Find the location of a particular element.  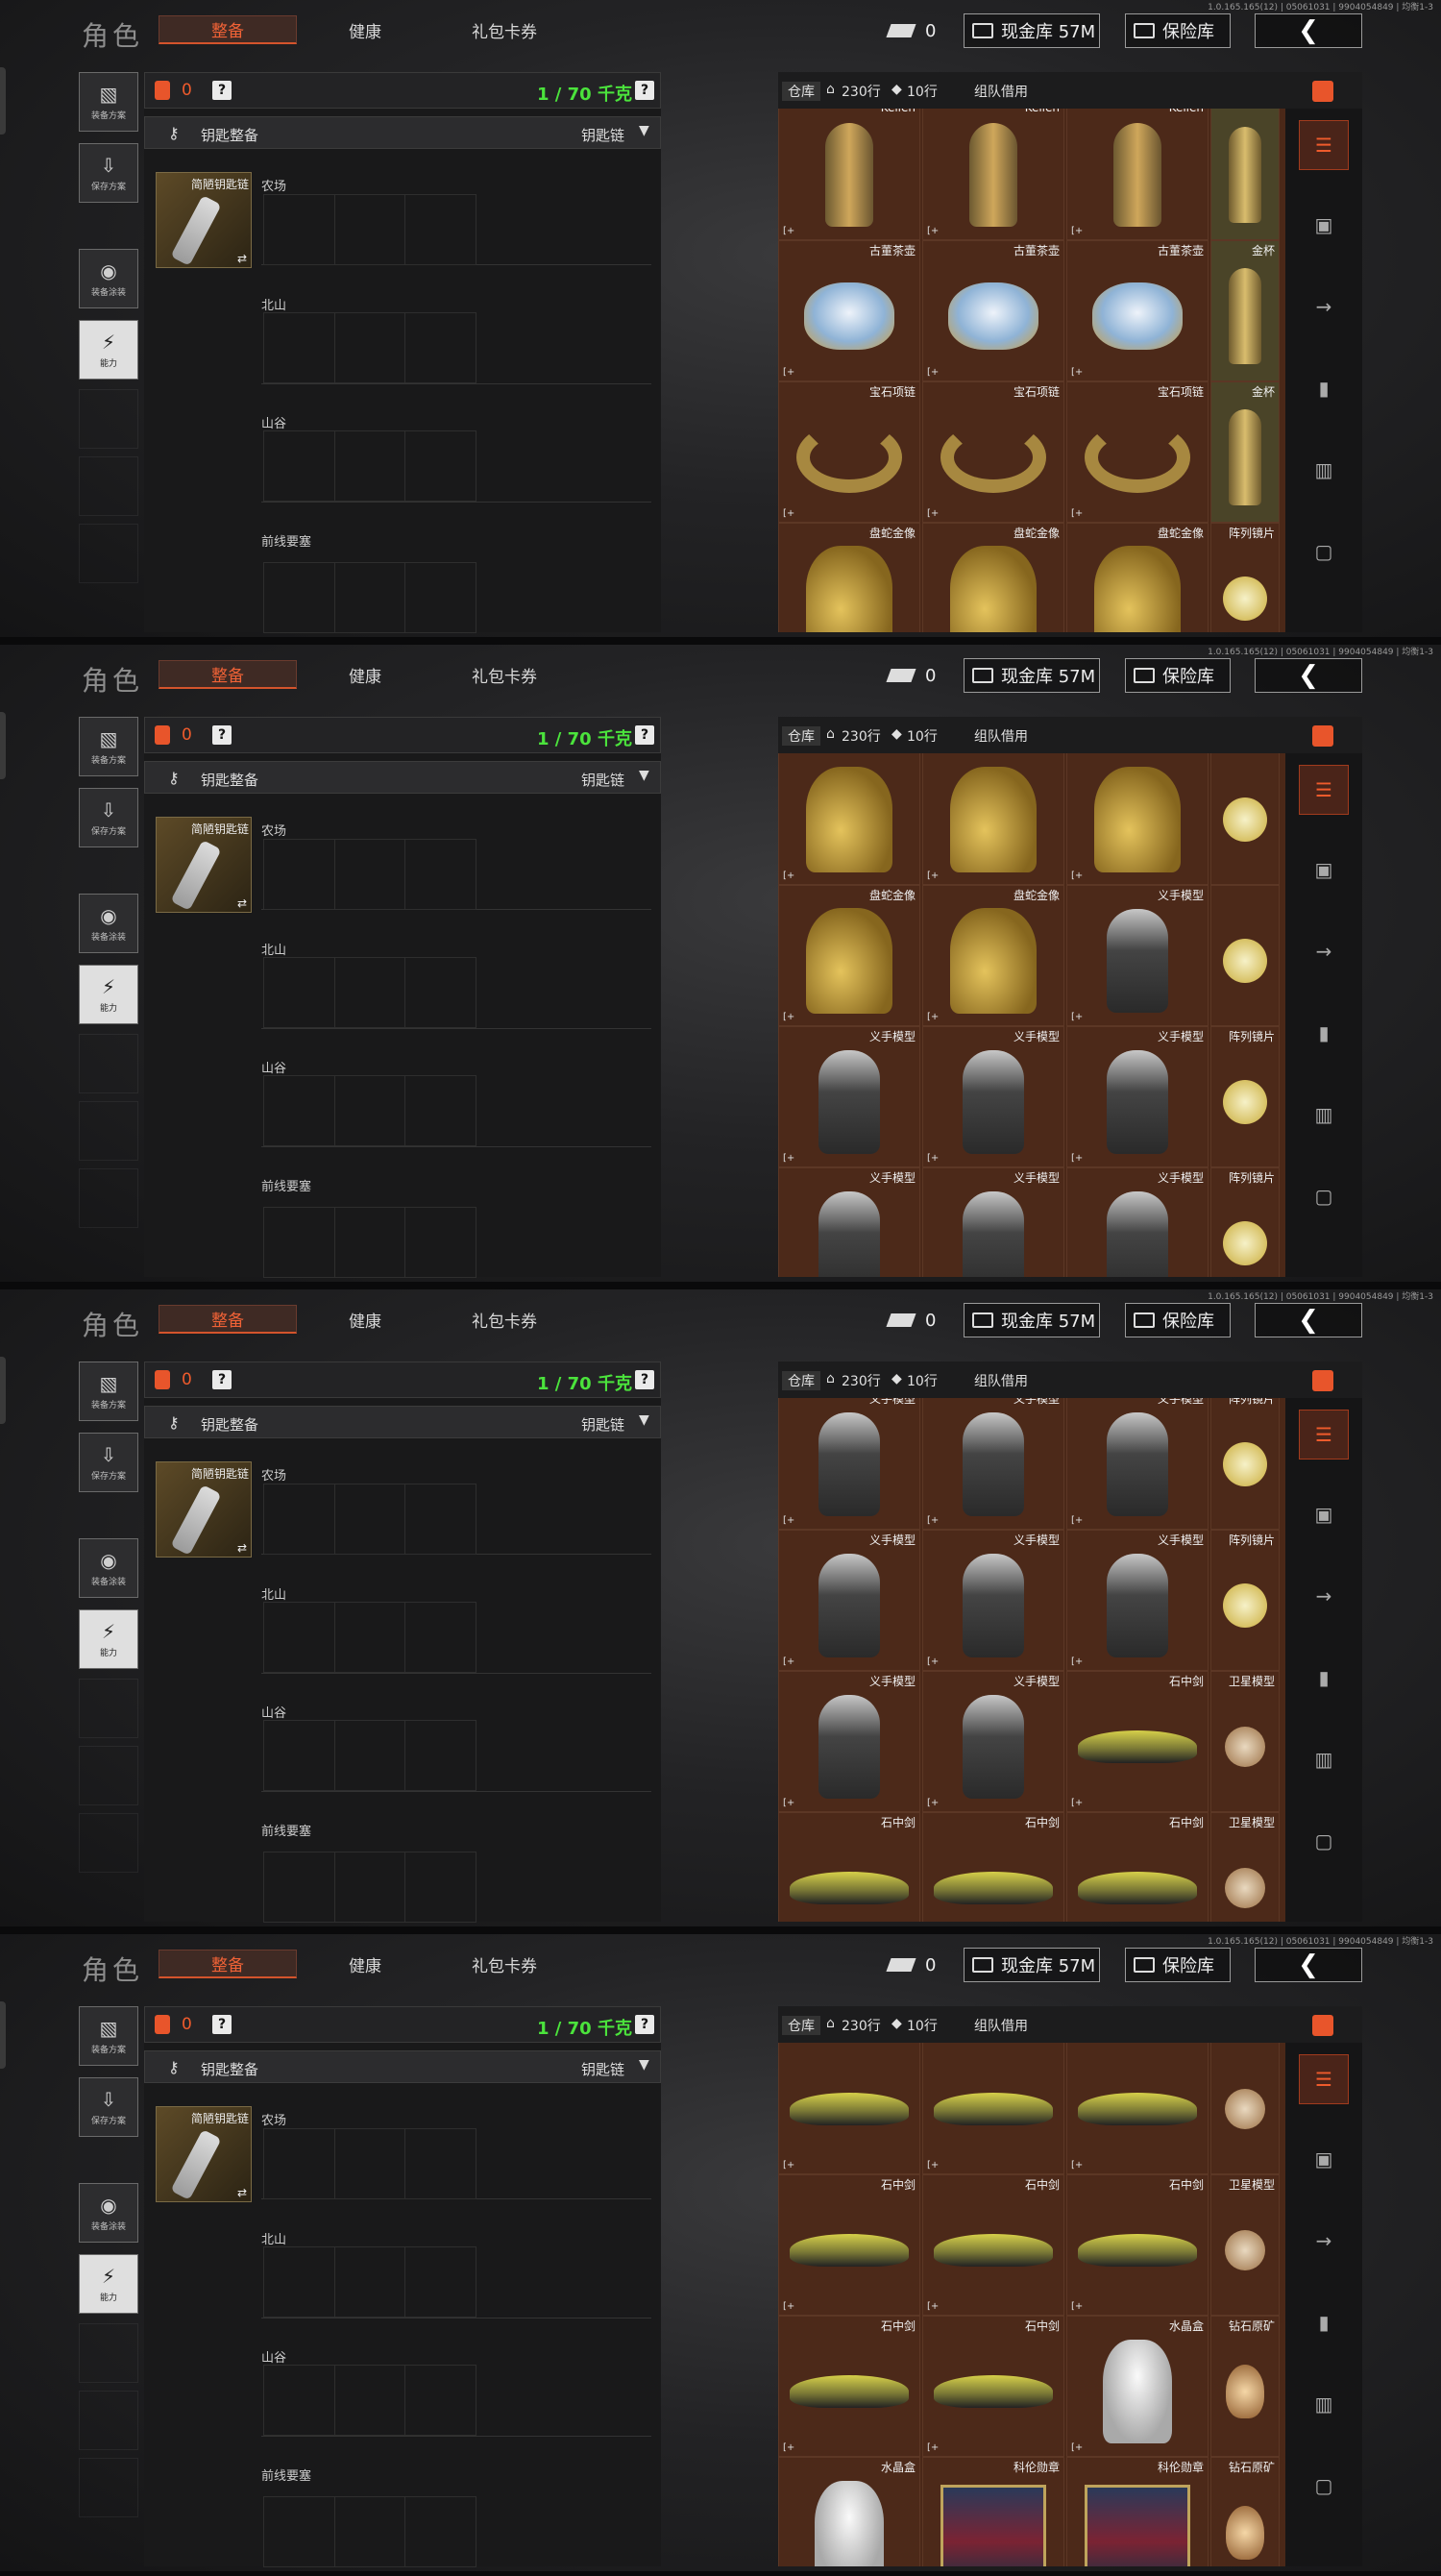

inventory-item: 宝石项链 [+ is located at coordinates (1137, 452).